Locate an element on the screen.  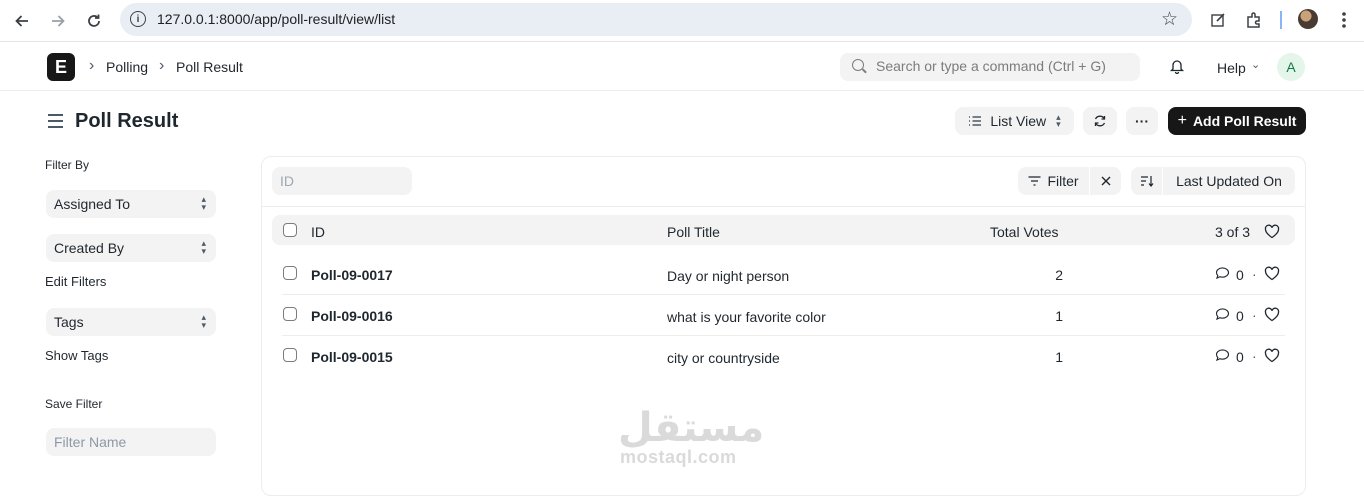
column-header-id: ID is located at coordinates (318, 232).